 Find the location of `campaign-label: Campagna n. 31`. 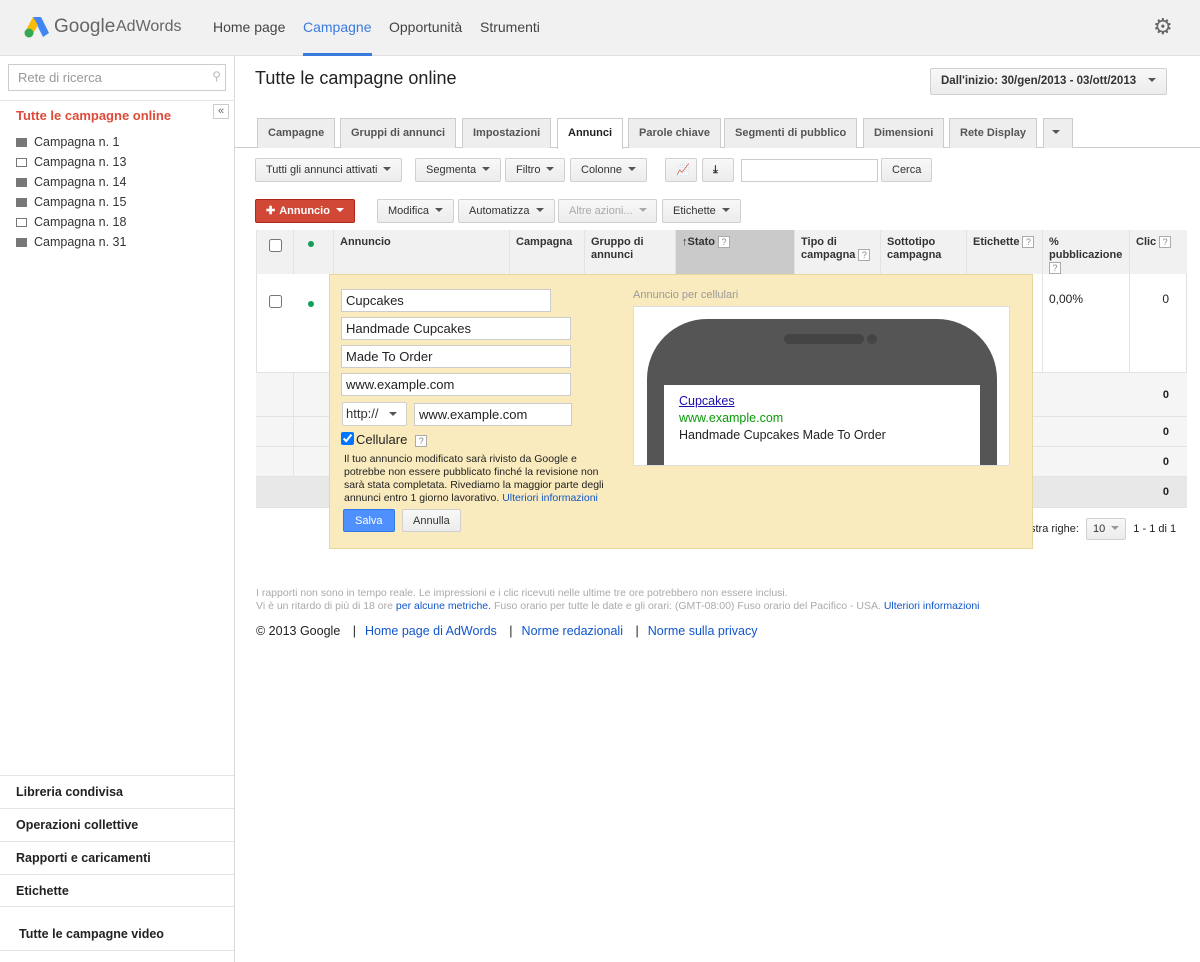

campaign-label: Campagna n. 31 is located at coordinates (80, 242).